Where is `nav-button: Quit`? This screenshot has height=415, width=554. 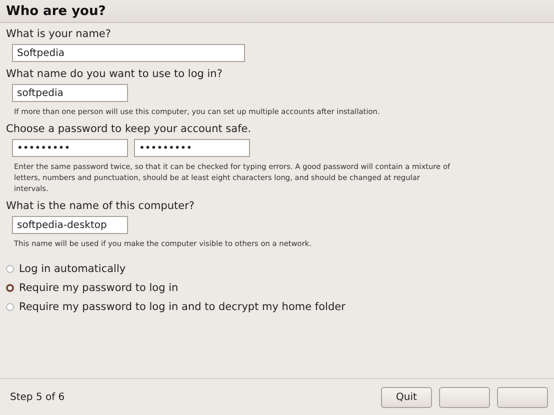
nav-button: Quit is located at coordinates (406, 397).